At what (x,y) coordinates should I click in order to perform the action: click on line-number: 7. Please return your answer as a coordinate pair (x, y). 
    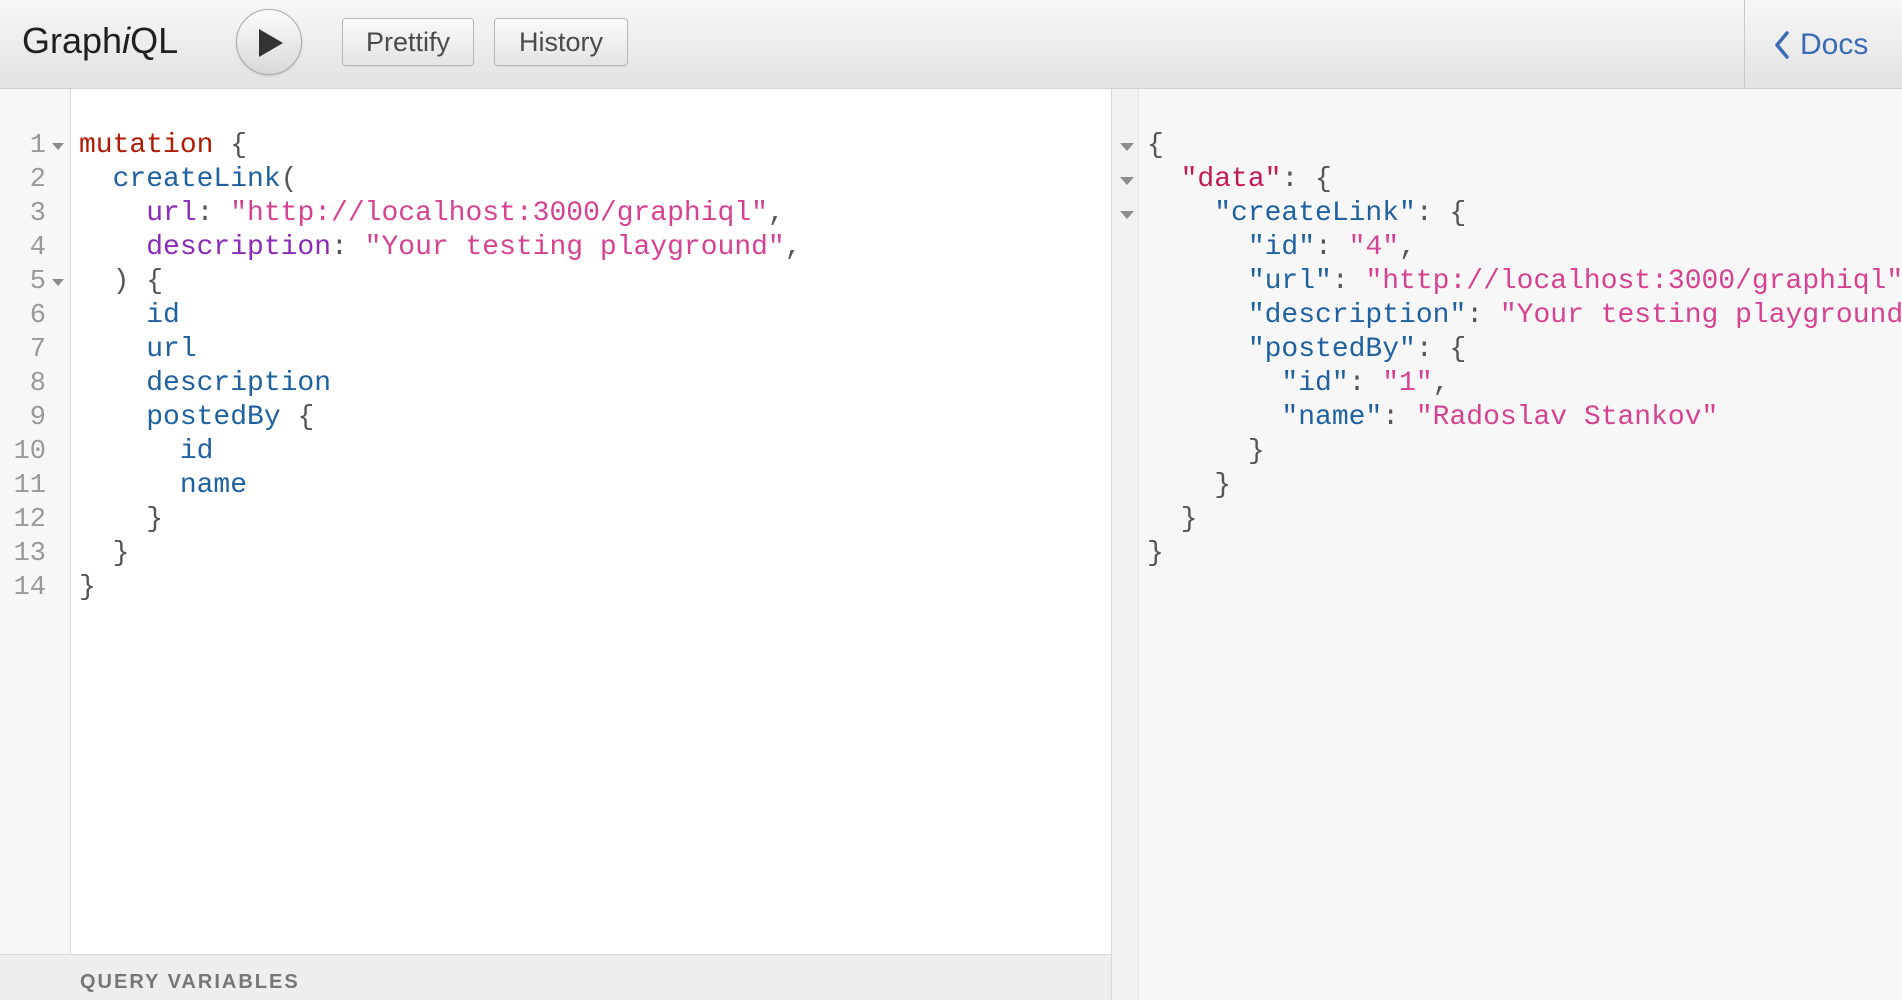
    Looking at the image, I should click on (37, 350).